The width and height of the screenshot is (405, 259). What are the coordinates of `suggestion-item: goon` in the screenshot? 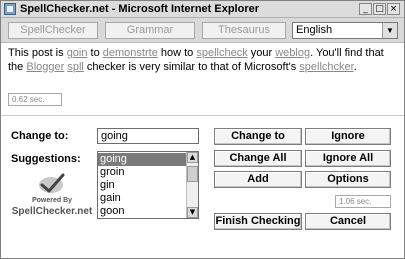 It's located at (142, 211).